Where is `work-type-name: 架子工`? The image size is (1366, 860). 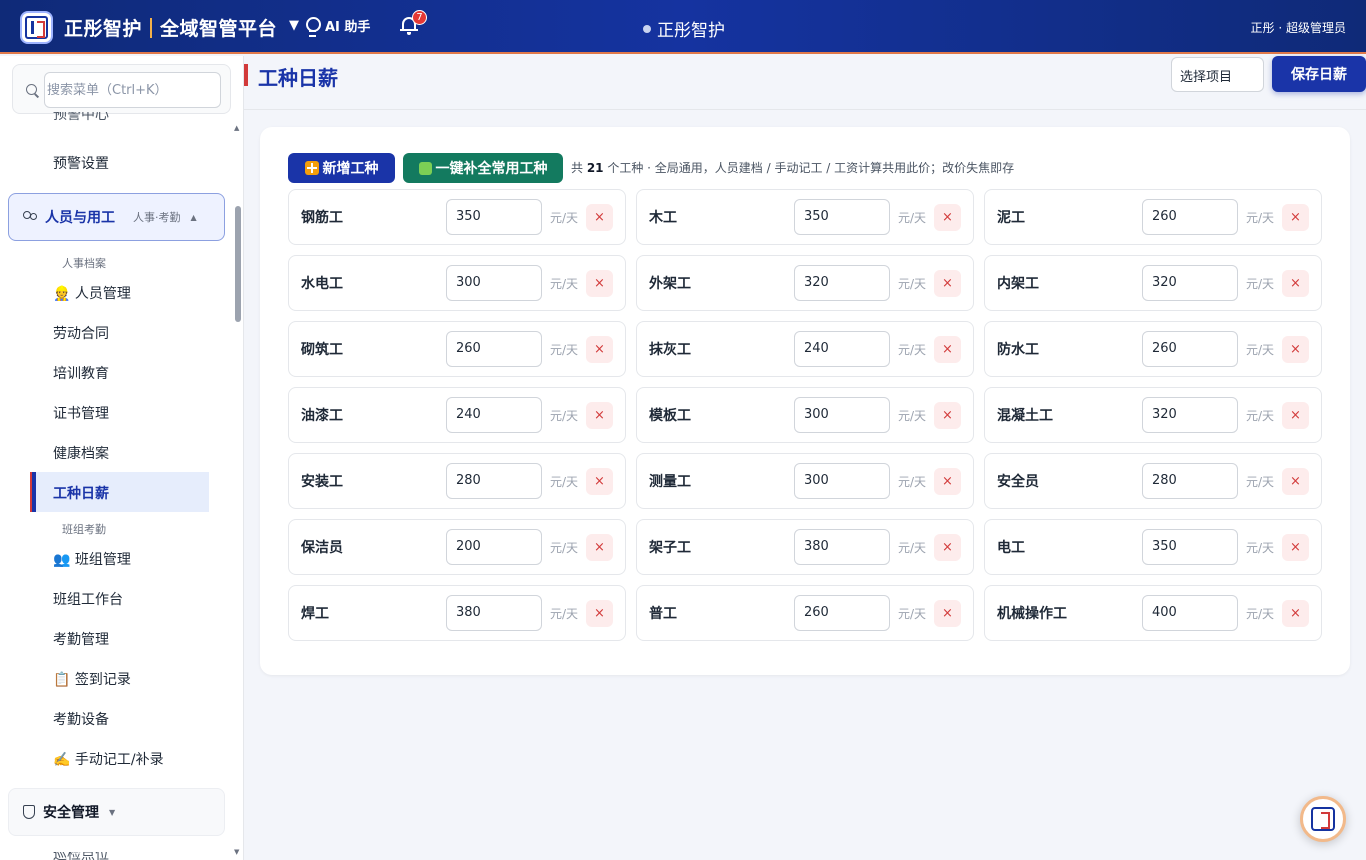
work-type-name: 架子工 is located at coordinates (670, 548).